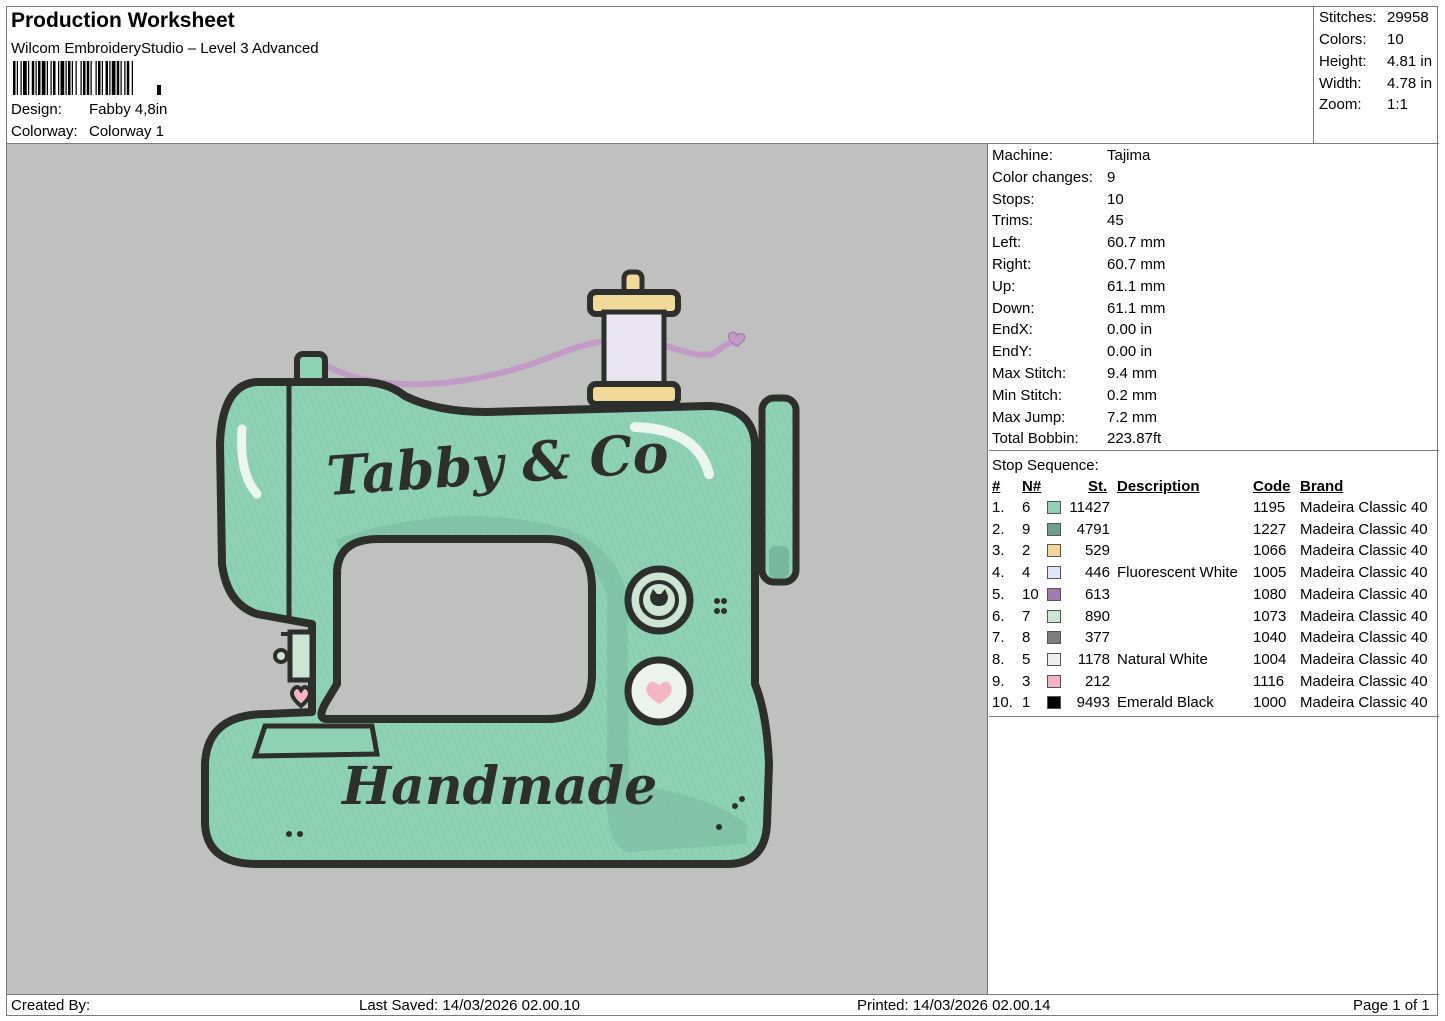  What do you see at coordinates (1132, 417) in the screenshot?
I see `stat-value: 7.2 mm` at bounding box center [1132, 417].